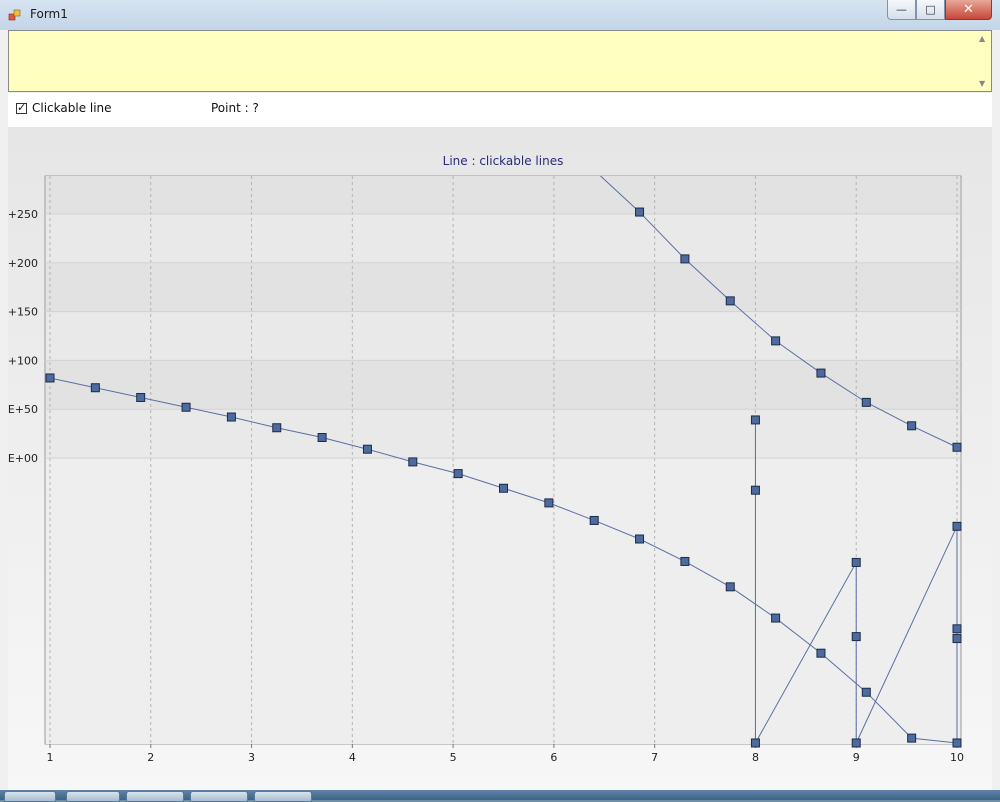 Image resolution: width=1000 pixels, height=802 pixels. I want to click on scroll-up-icon: ▲, so click(982, 38).